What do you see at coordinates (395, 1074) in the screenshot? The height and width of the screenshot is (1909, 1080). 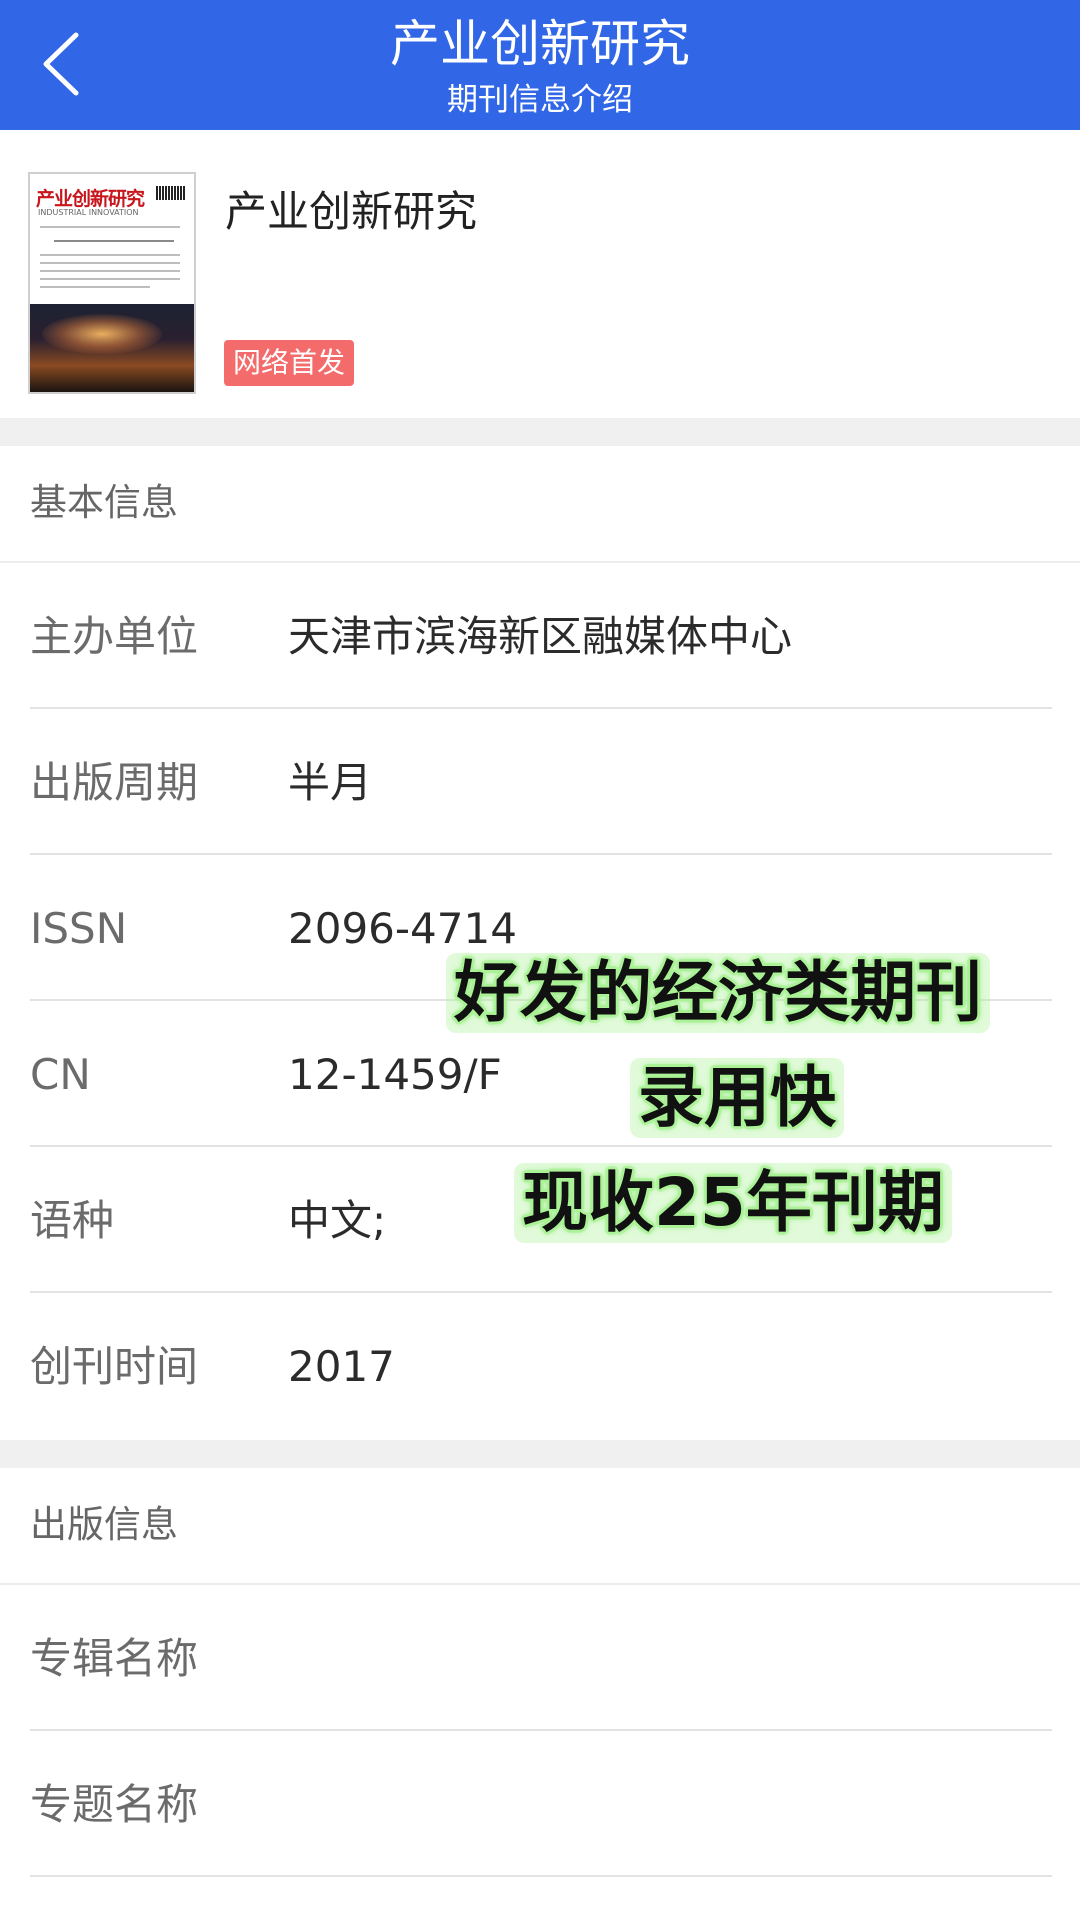 I see `row-value: 12-1459/F` at bounding box center [395, 1074].